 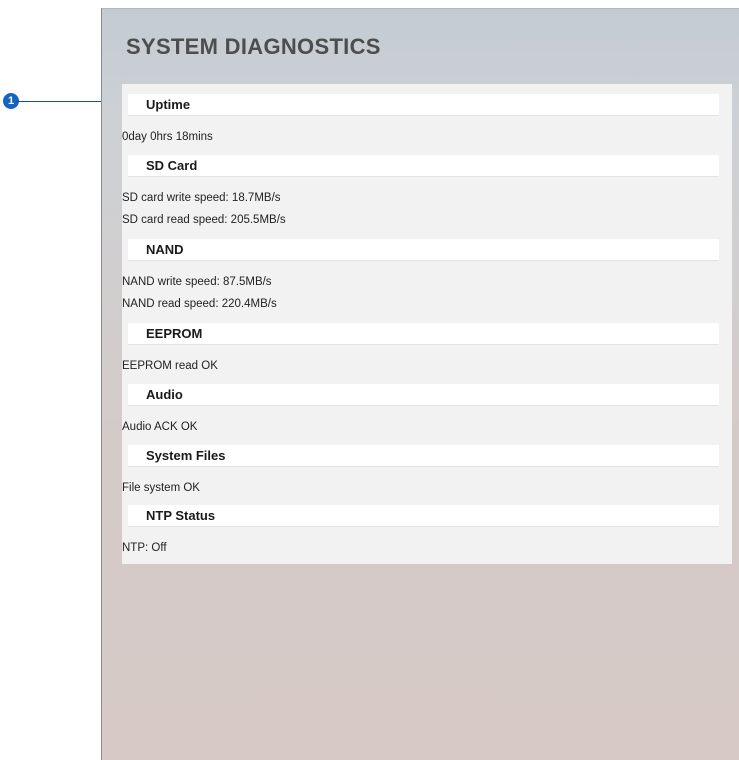 I want to click on sd-card-write-speed: SD card write speed: 18.7MB/s, so click(x=201, y=198).